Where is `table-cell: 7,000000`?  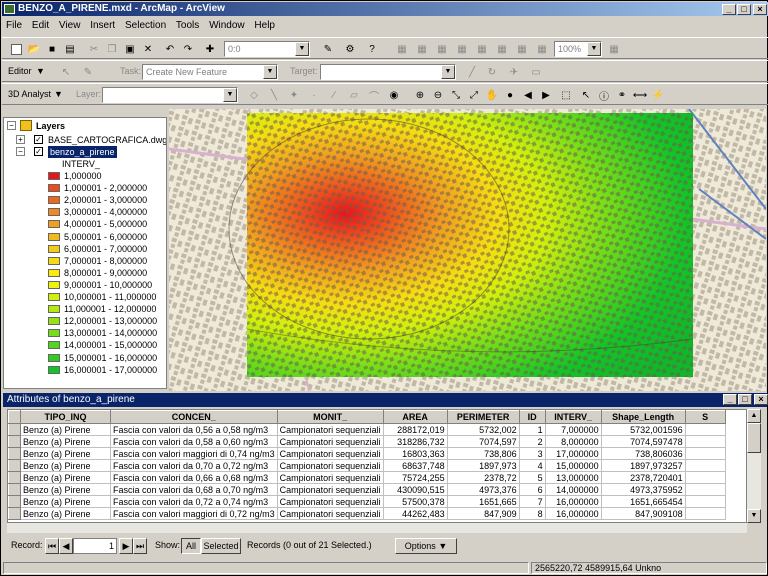 table-cell: 7,000000 is located at coordinates (573, 429).